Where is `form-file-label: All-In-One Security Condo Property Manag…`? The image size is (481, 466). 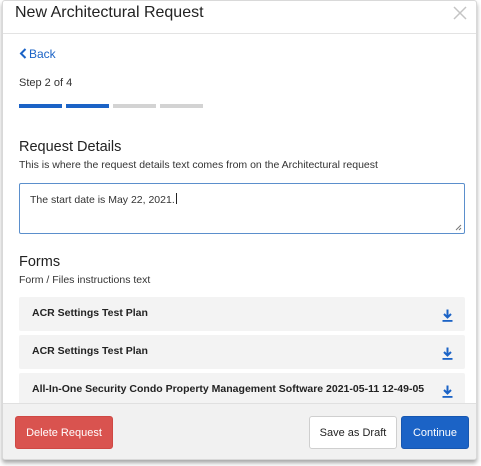 form-file-label: All-In-One Security Condo Property Manag… is located at coordinates (228, 389).